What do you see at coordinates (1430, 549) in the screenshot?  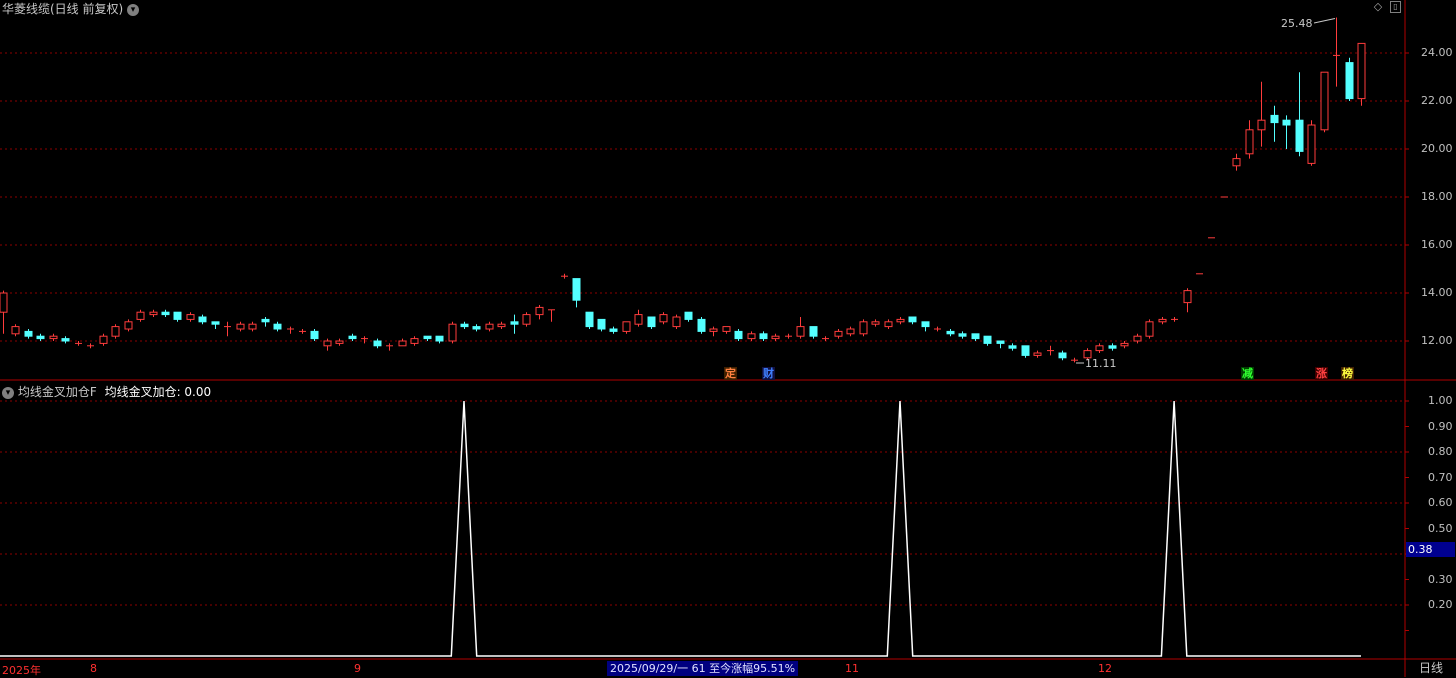 I see `indicator-cursor-value: 0.38` at bounding box center [1430, 549].